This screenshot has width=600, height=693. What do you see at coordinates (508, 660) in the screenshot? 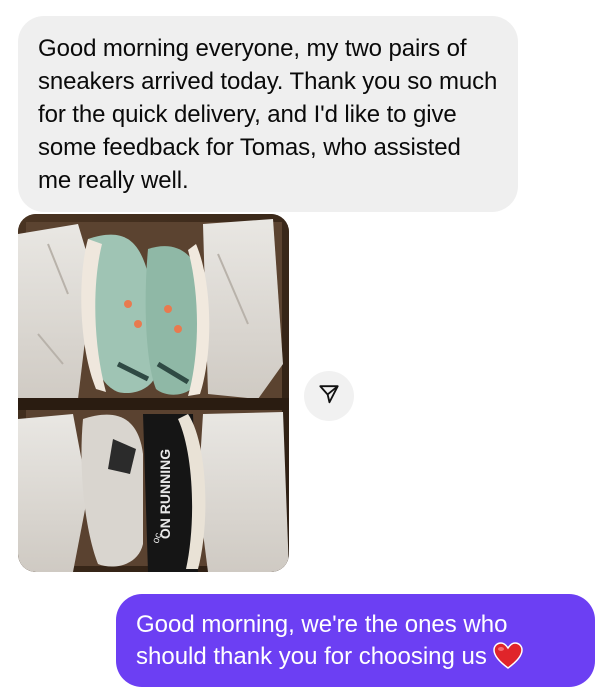
I see `heart-icon` at bounding box center [508, 660].